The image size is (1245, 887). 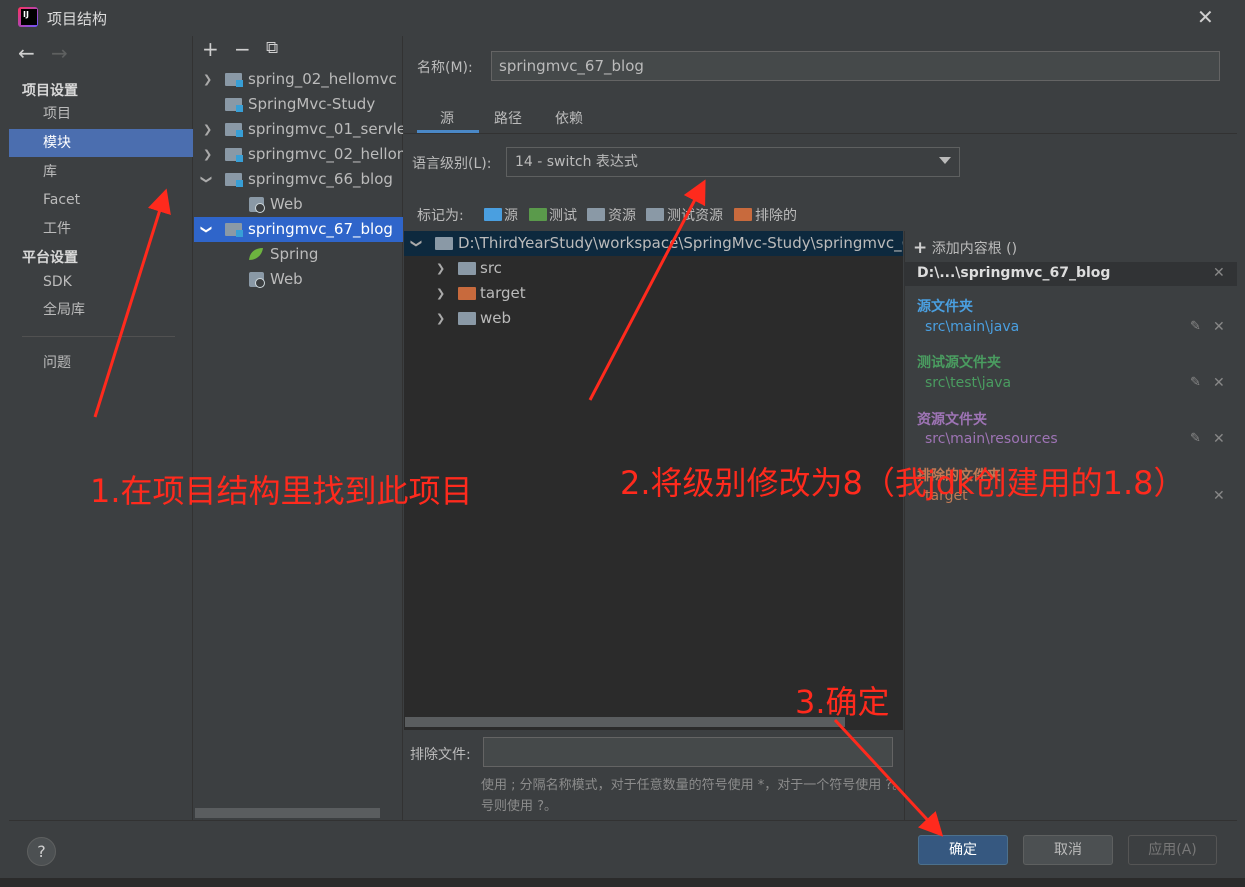 What do you see at coordinates (842, 702) in the screenshot?
I see `annotation-step-3: 3.确定` at bounding box center [842, 702].